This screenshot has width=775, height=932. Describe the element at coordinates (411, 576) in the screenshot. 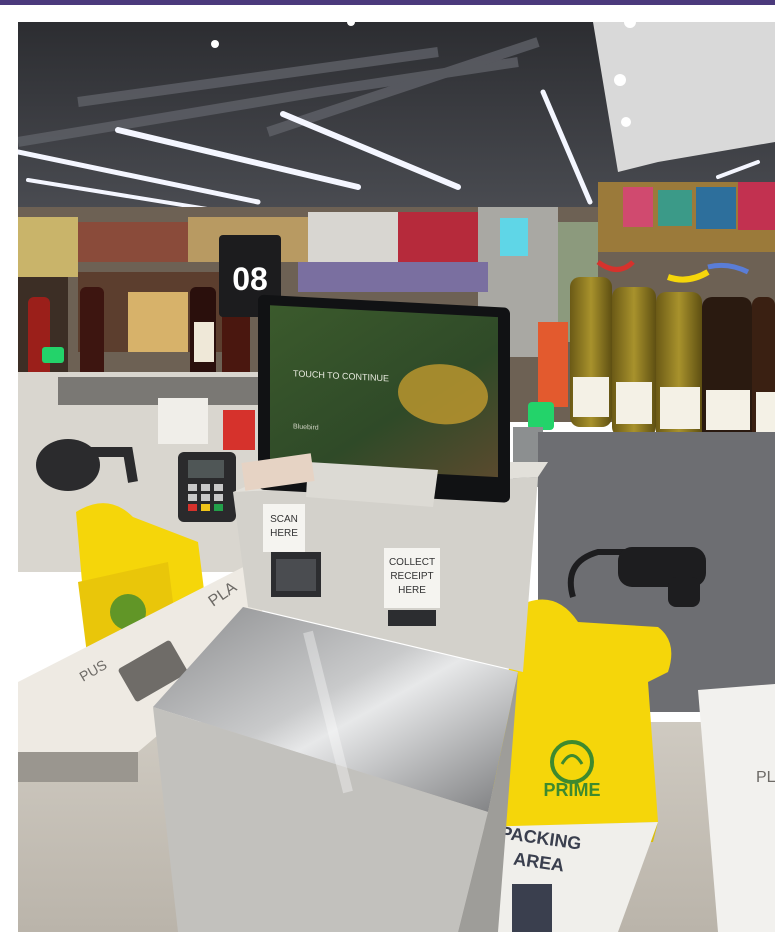

I see `collect-receipt-line2: RECEIPT` at that location.